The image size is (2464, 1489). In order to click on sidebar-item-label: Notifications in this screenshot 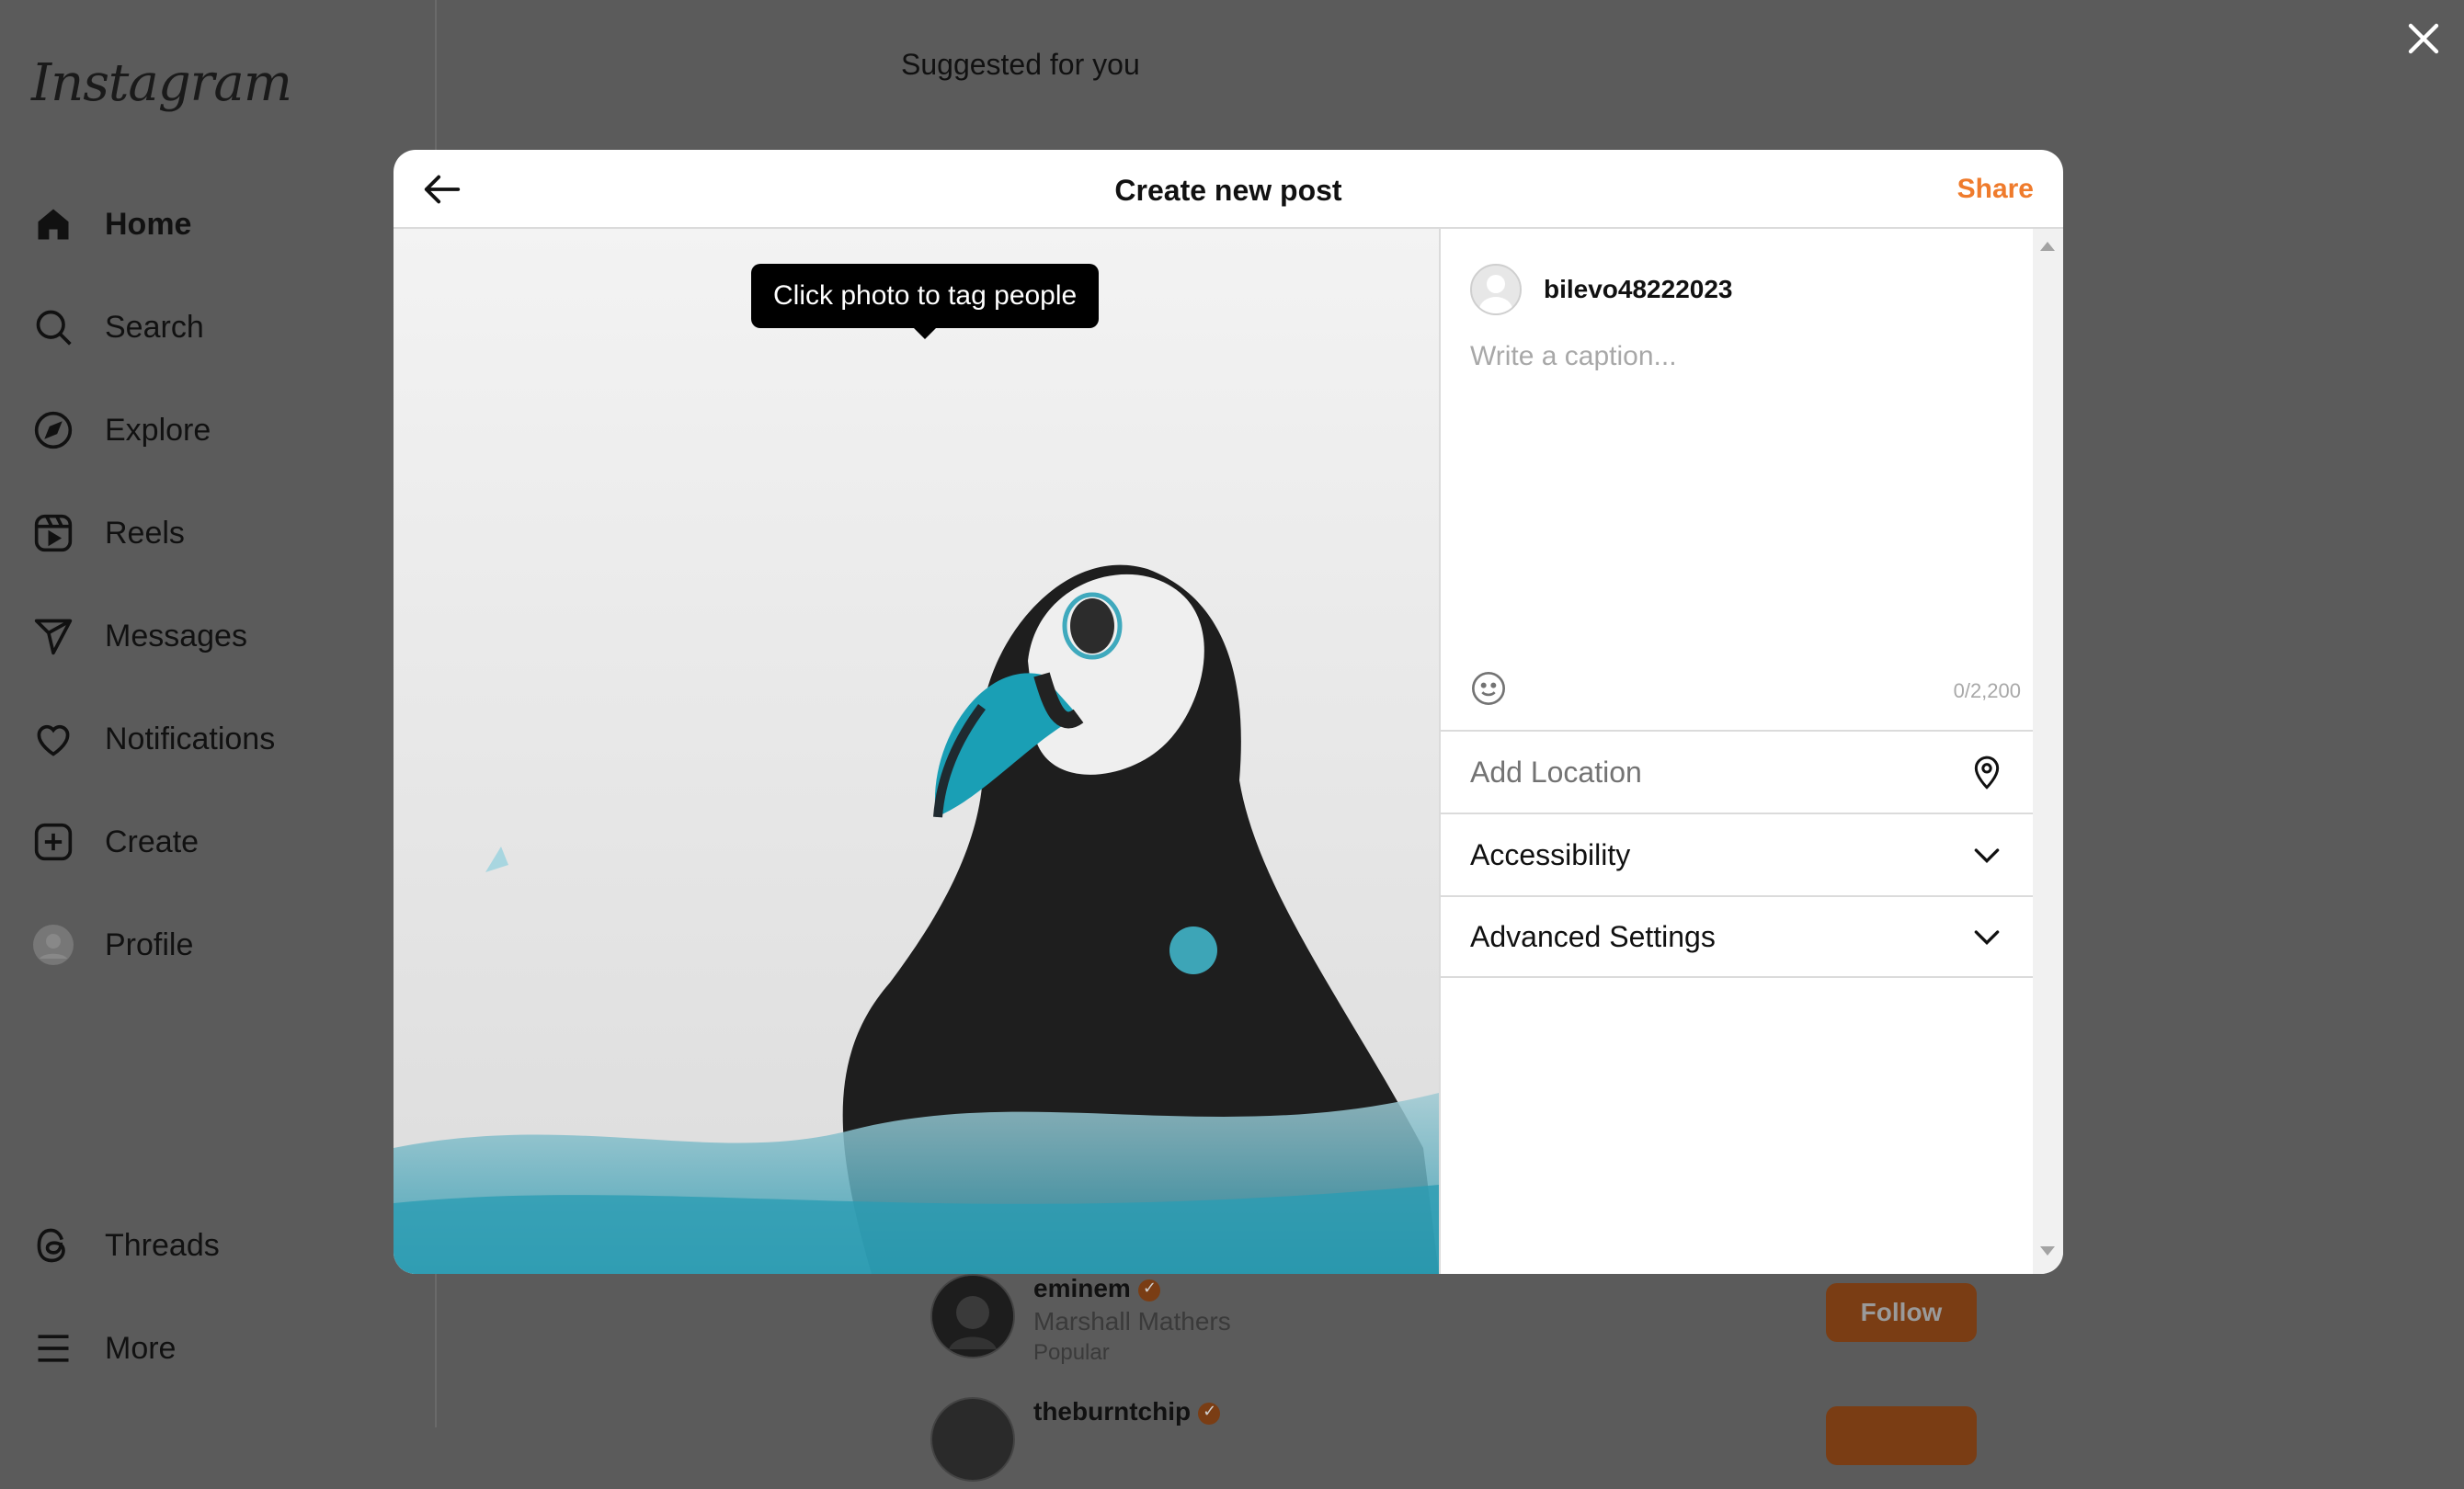, I will do `click(190, 738)`.